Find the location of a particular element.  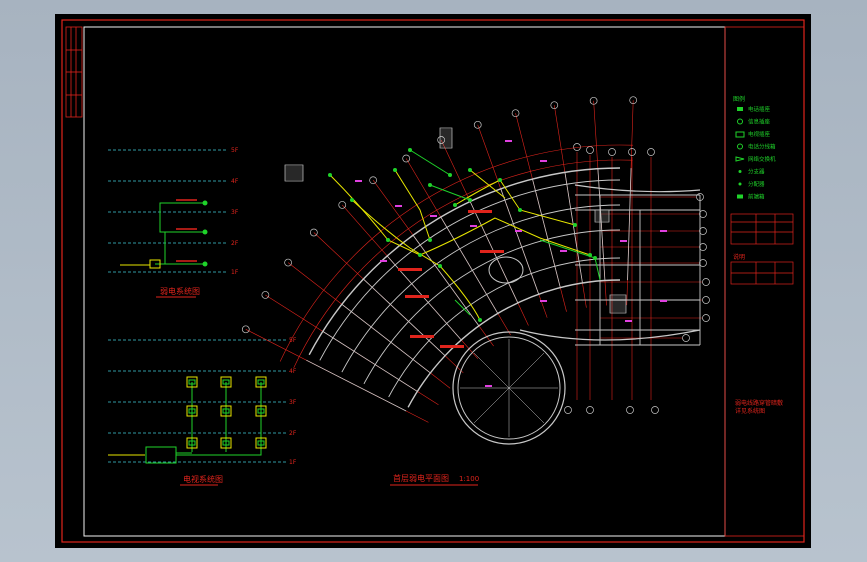

legend-item-label: 电视插座 is located at coordinates (759, 134).